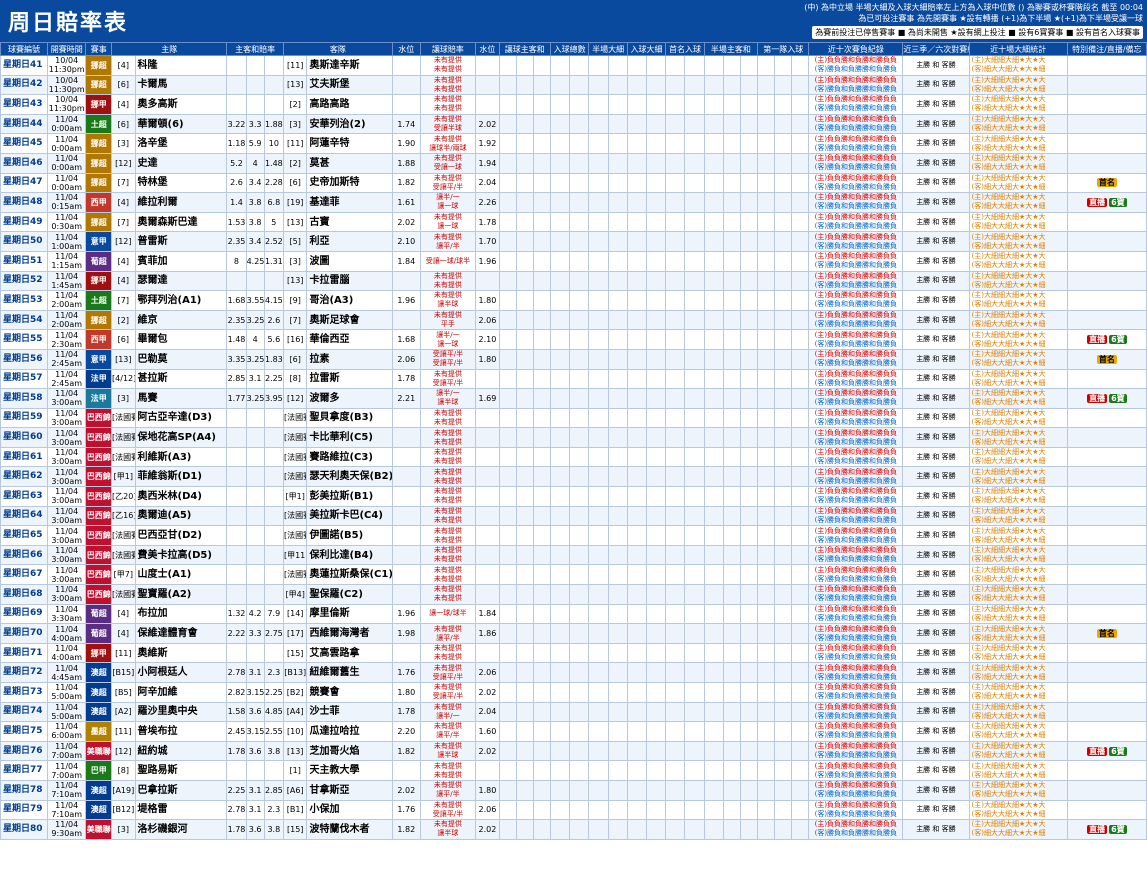  What do you see at coordinates (181, 418) in the screenshot?
I see `home-team: 阿古亞辛達(D3)` at bounding box center [181, 418].